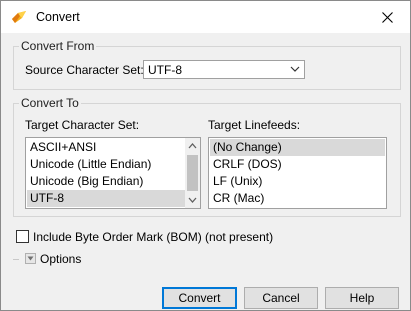  I want to click on linefeed-item-selected: (No Change), so click(297, 147).